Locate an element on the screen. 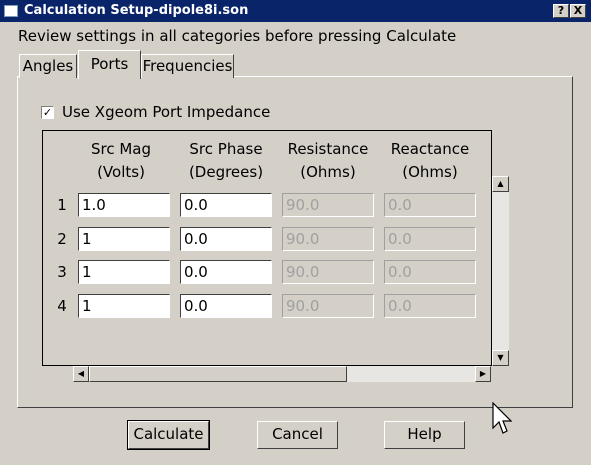 The width and height of the screenshot is (591, 465). scroll-left-button: ◀ is located at coordinates (81, 374).